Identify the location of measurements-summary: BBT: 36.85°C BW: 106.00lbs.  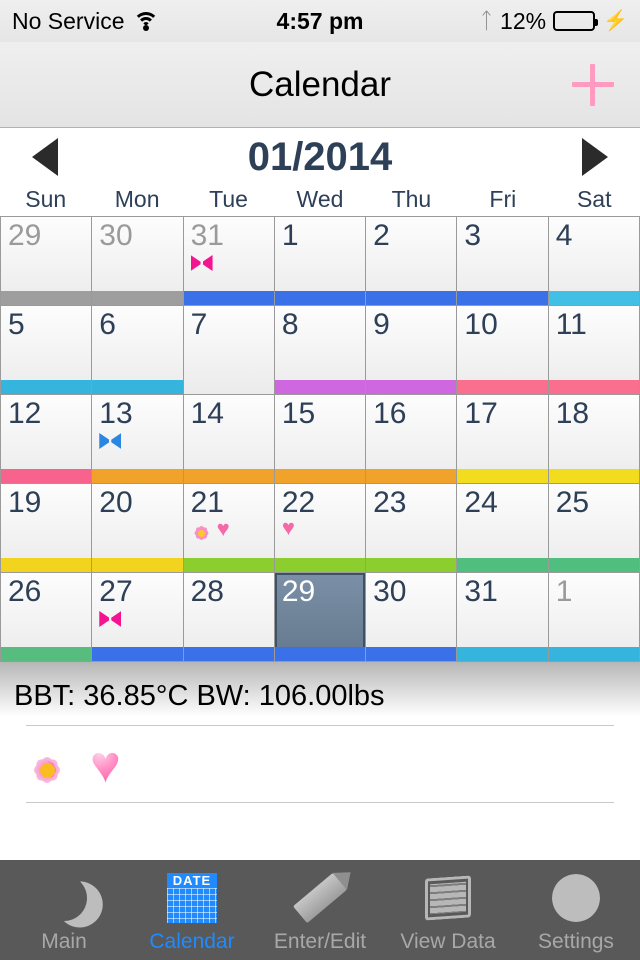
(199, 696).